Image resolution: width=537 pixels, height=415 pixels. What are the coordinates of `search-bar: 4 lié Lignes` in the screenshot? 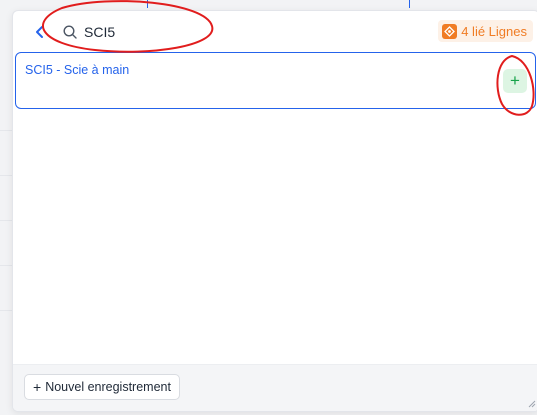 It's located at (275, 32).